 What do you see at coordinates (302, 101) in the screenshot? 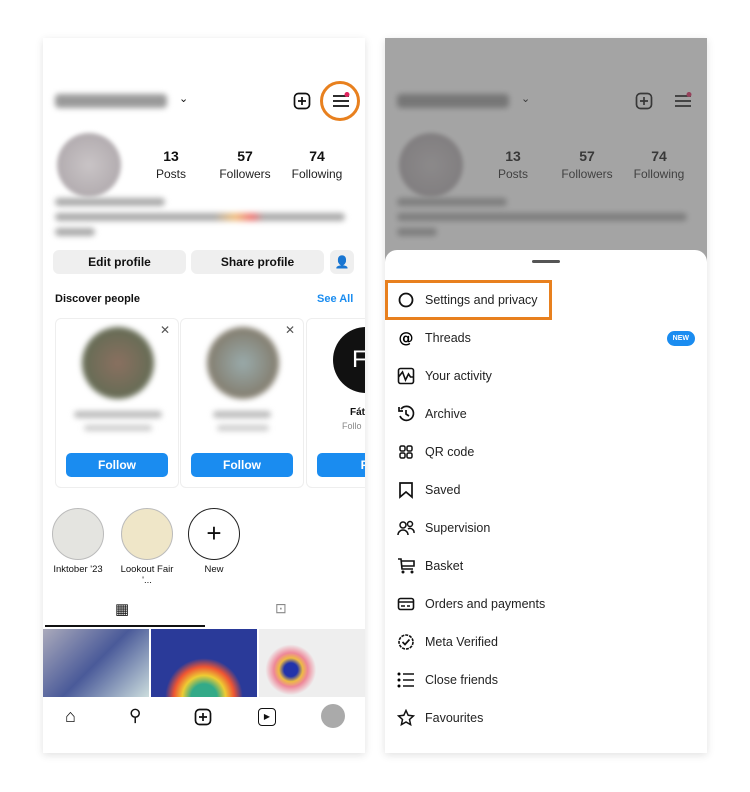
I see `new-post-icon` at bounding box center [302, 101].